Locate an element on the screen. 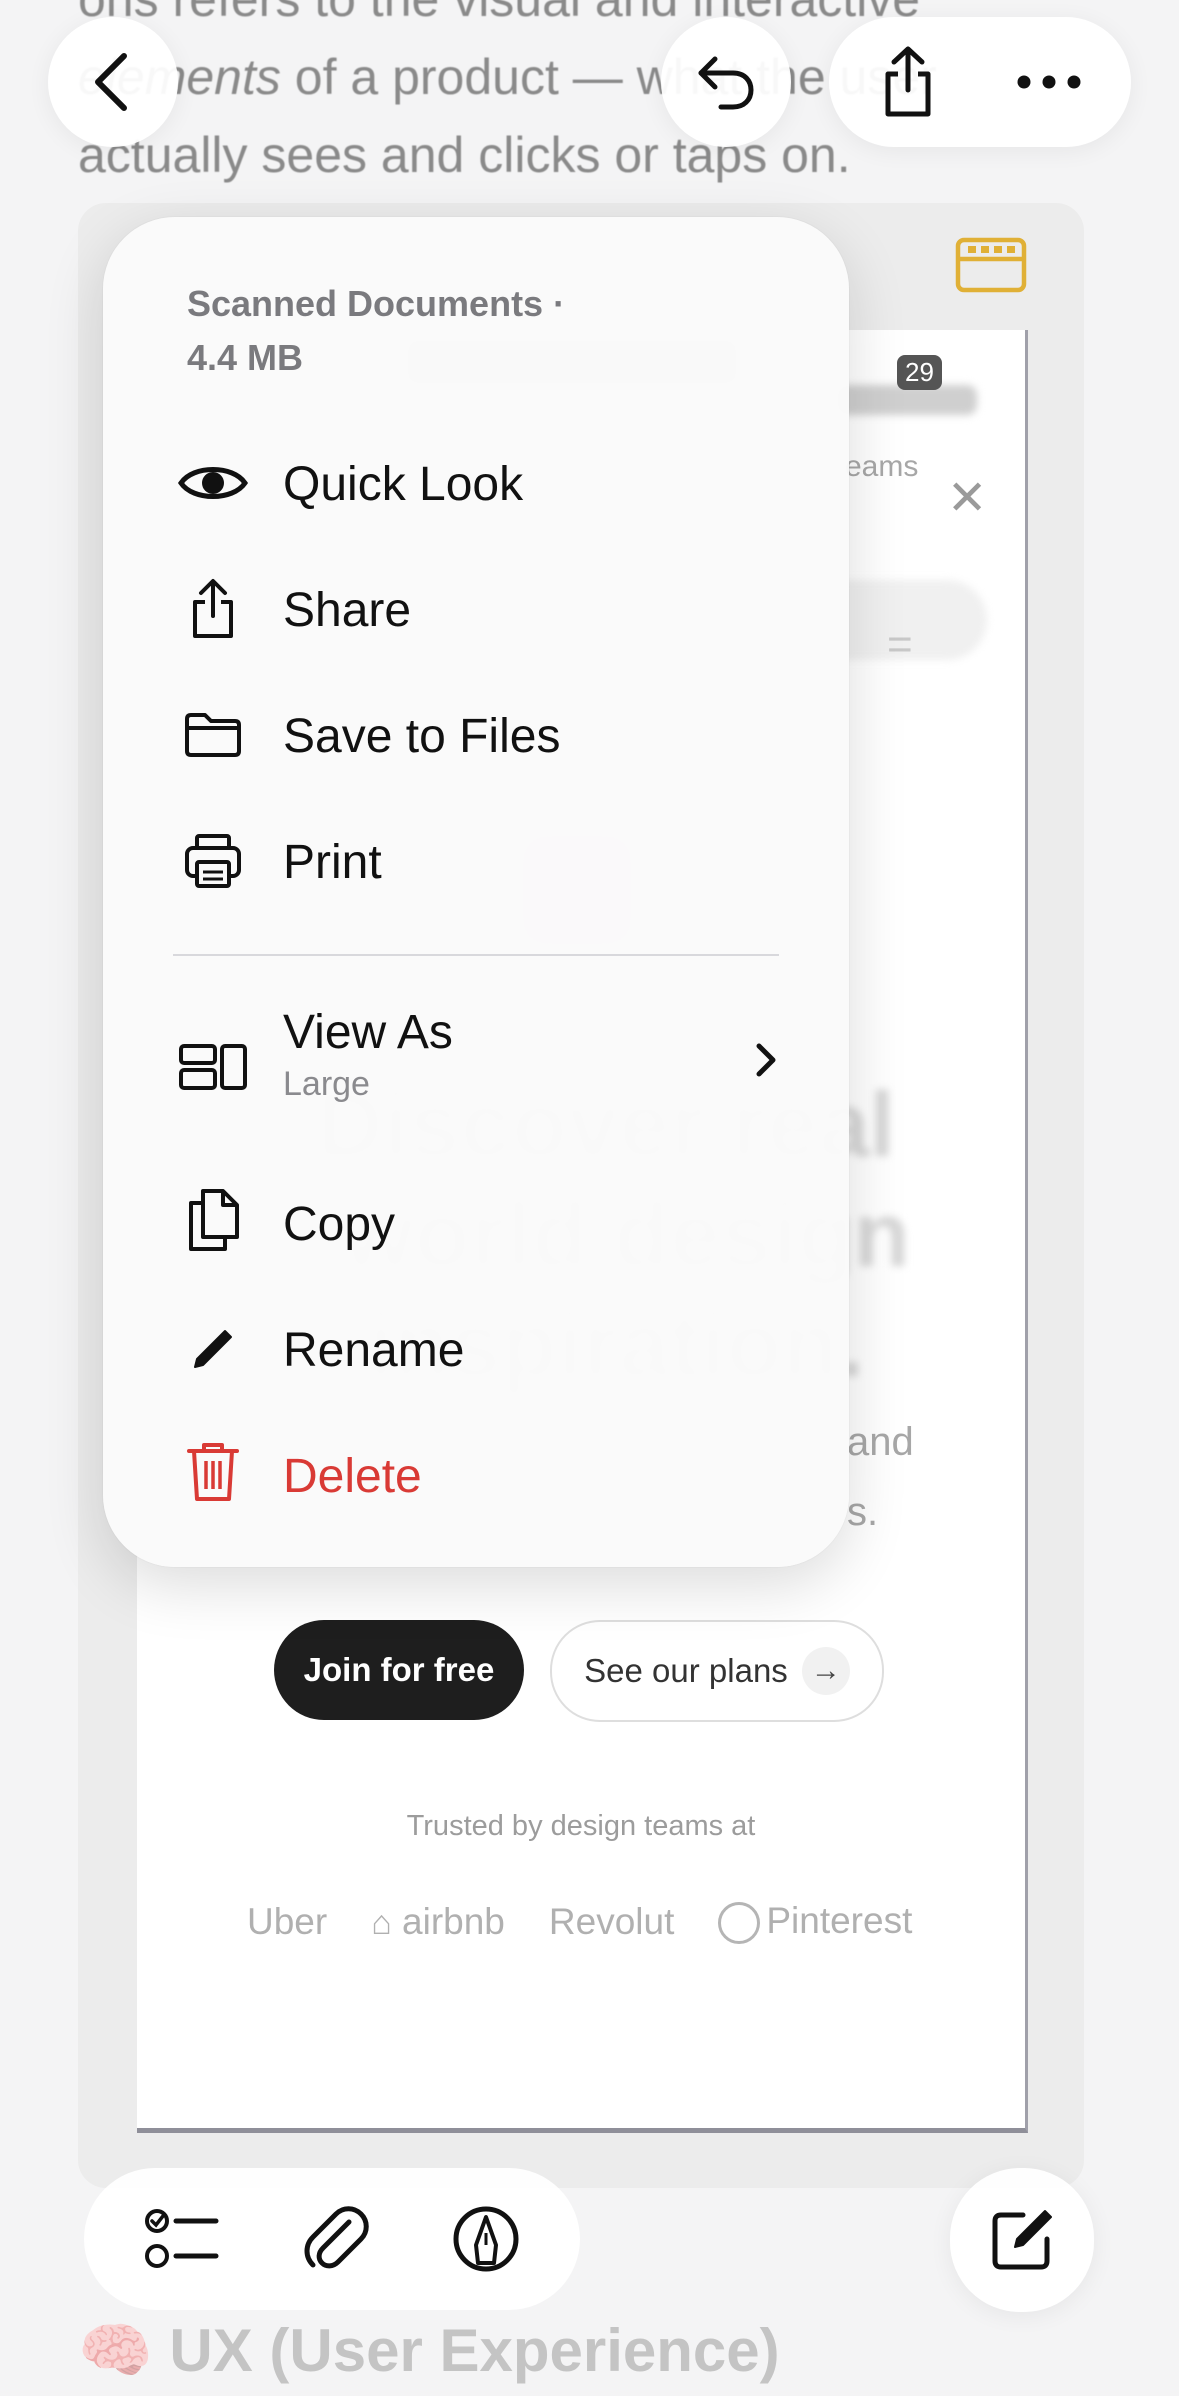 This screenshot has height=2396, width=1179. pencil-icon is located at coordinates (213, 1349).